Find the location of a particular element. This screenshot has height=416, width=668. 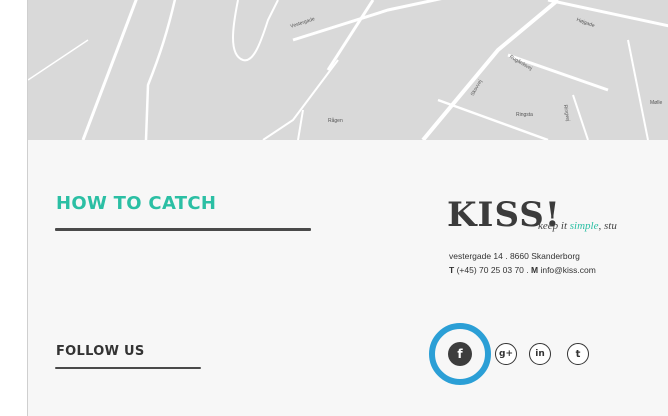

address-line: vestergade 14 . 8660 Skanderborg is located at coordinates (514, 256).